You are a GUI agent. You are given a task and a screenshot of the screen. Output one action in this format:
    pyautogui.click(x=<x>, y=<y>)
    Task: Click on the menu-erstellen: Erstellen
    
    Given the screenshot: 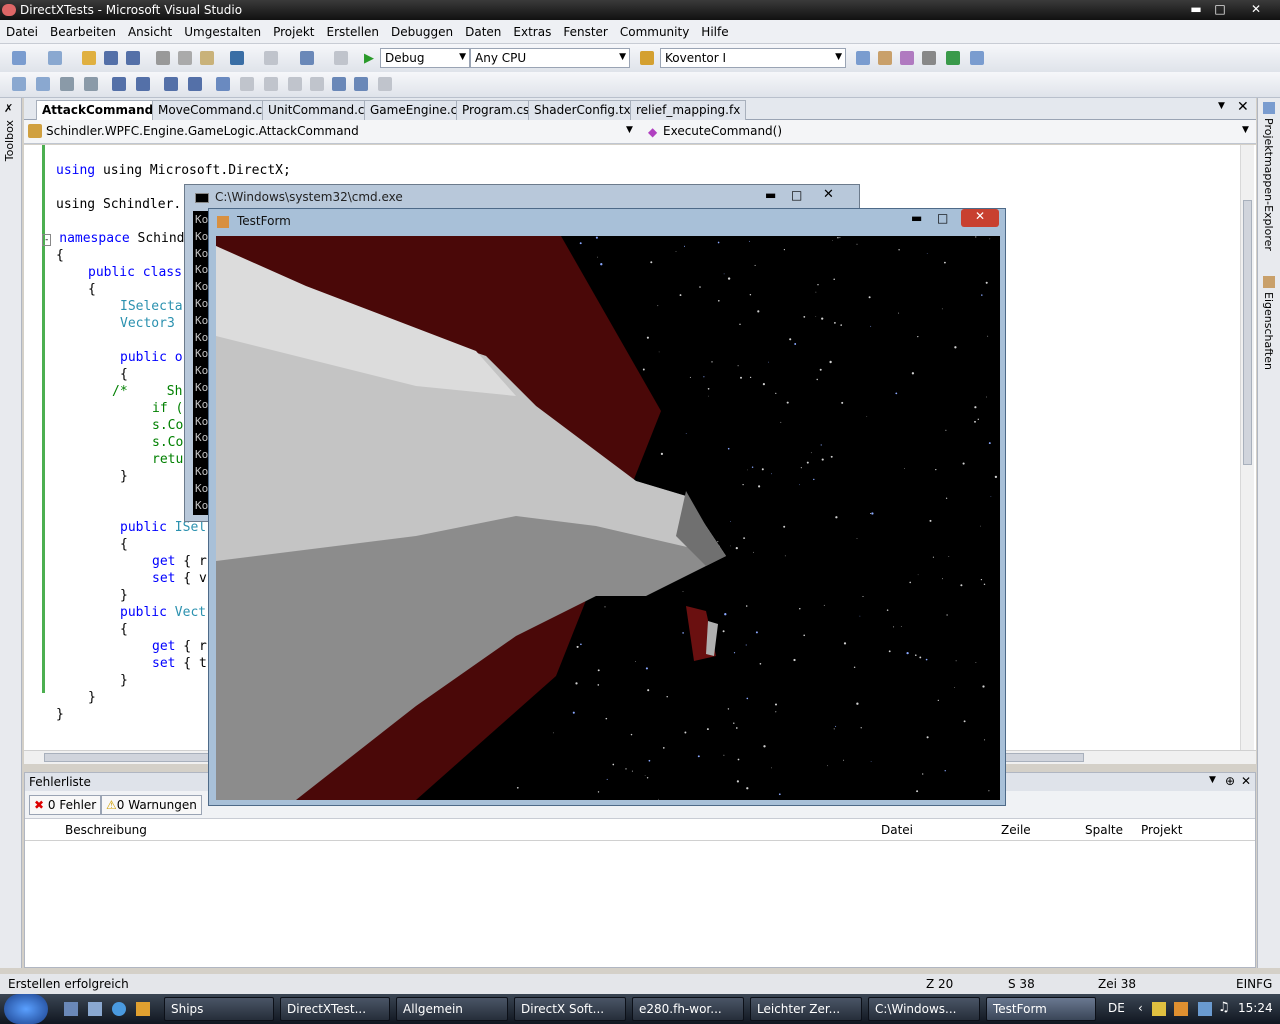 What is the action you would take?
    pyautogui.click(x=353, y=29)
    